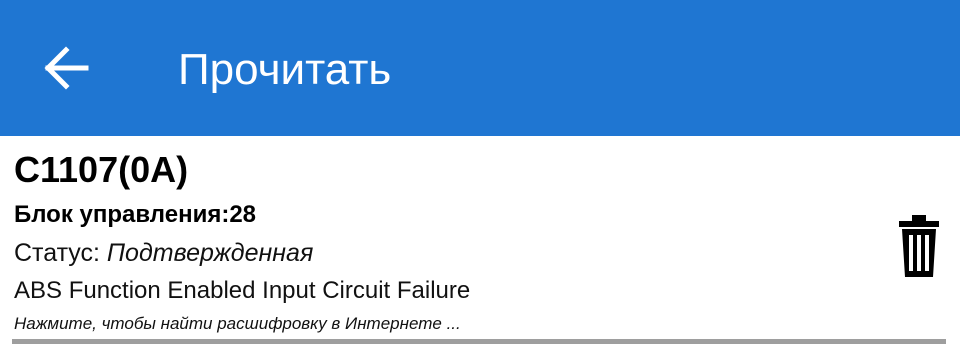  Describe the element at coordinates (285, 69) in the screenshot. I see `page-title: Прочитать` at that location.